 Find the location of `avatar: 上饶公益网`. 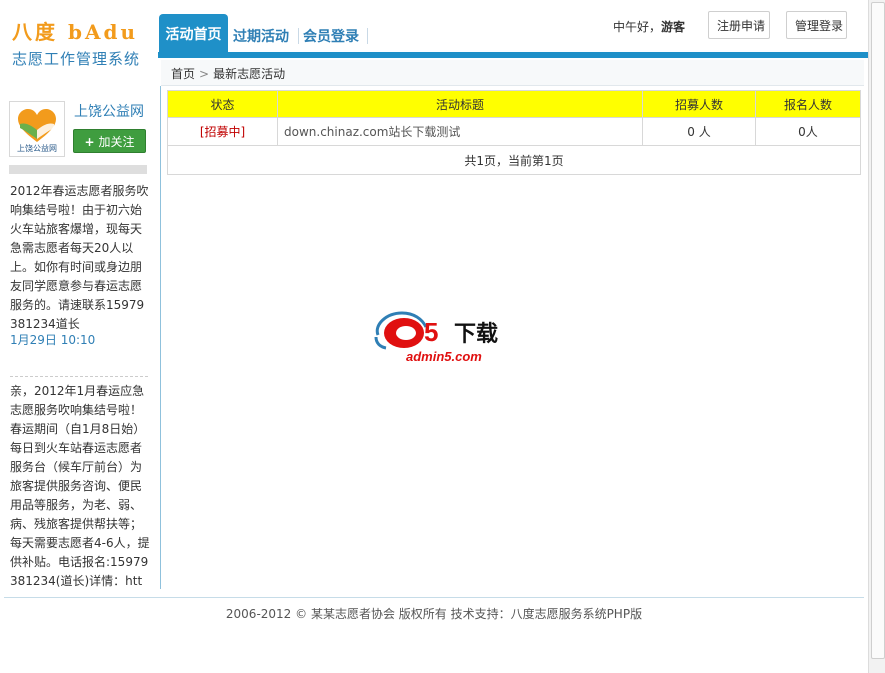

avatar: 上饶公益网 is located at coordinates (37, 129).